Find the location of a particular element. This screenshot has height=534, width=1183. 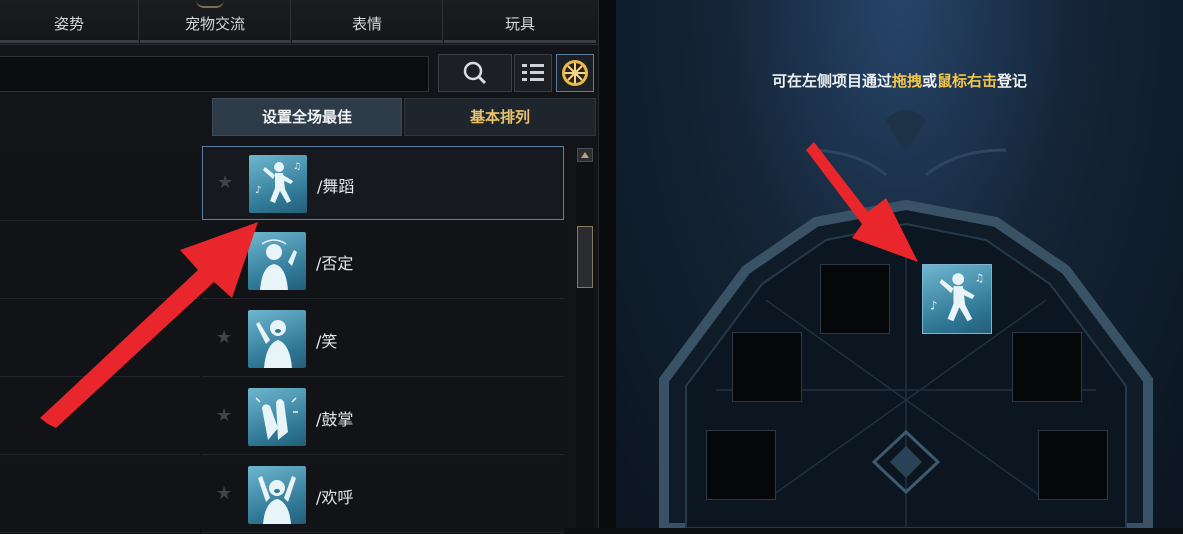

emote-label: /鼓掌 is located at coordinates (335, 419).